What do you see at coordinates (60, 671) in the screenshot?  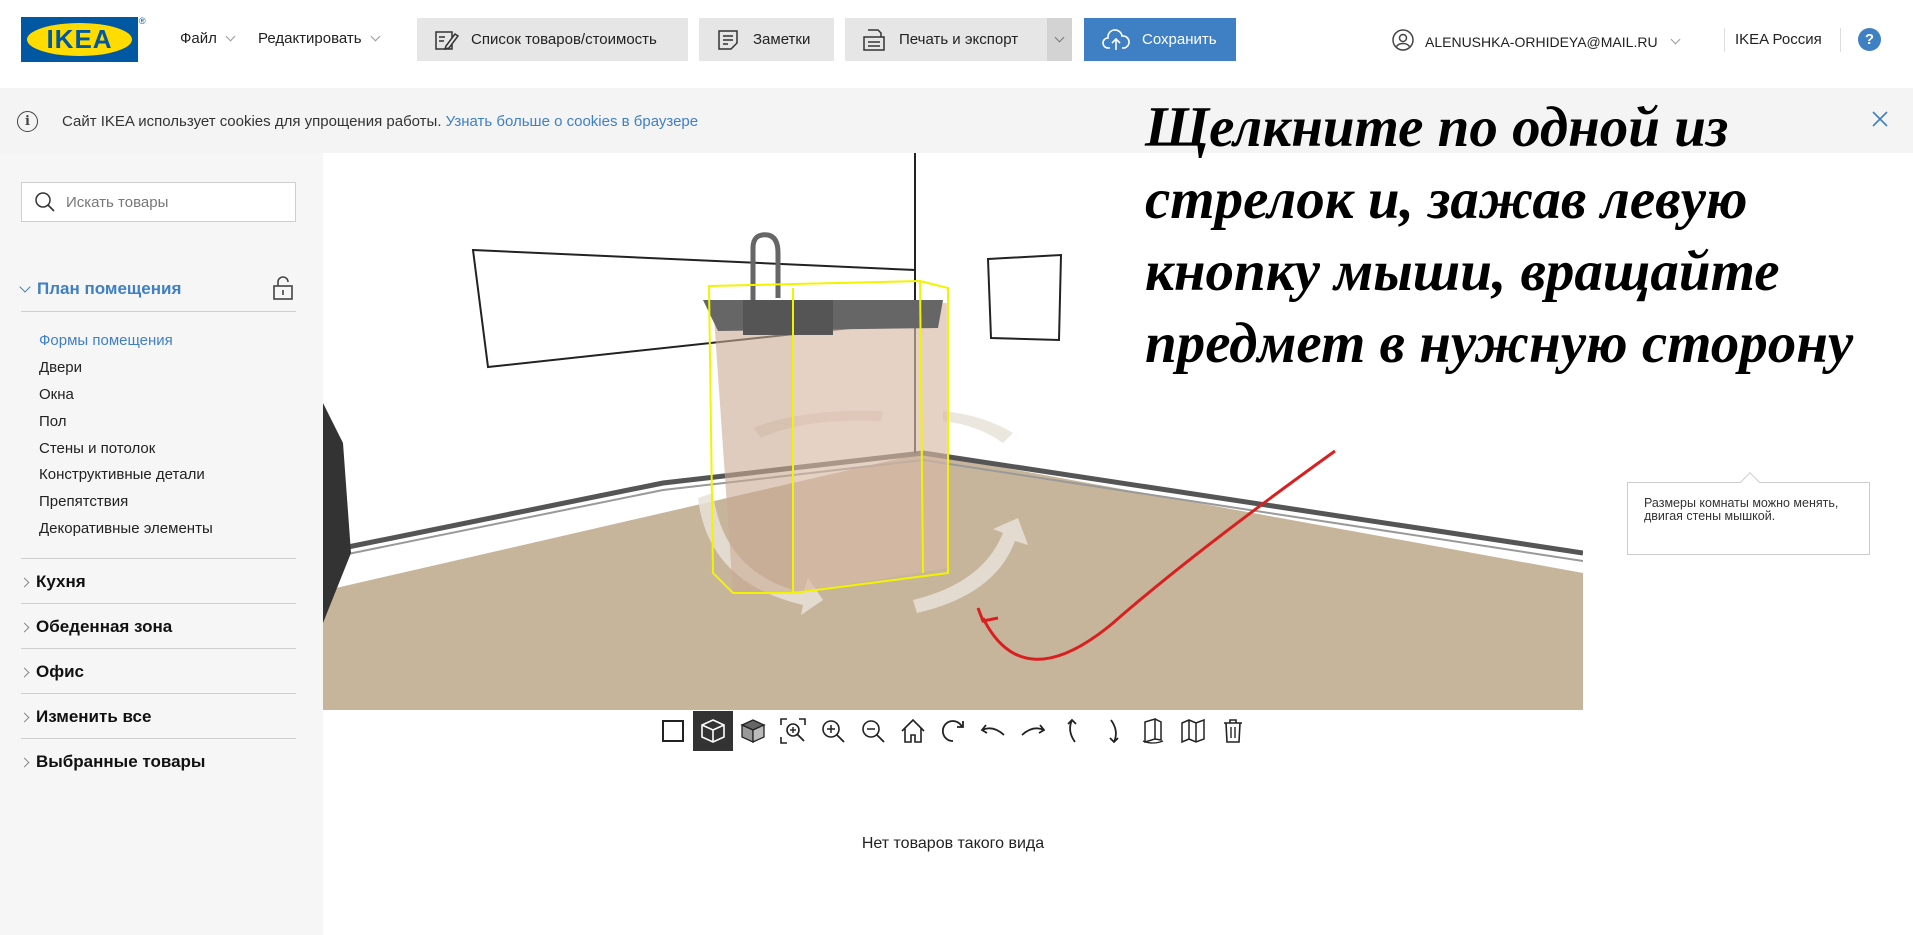 I see `section-office-label: Офис` at bounding box center [60, 671].